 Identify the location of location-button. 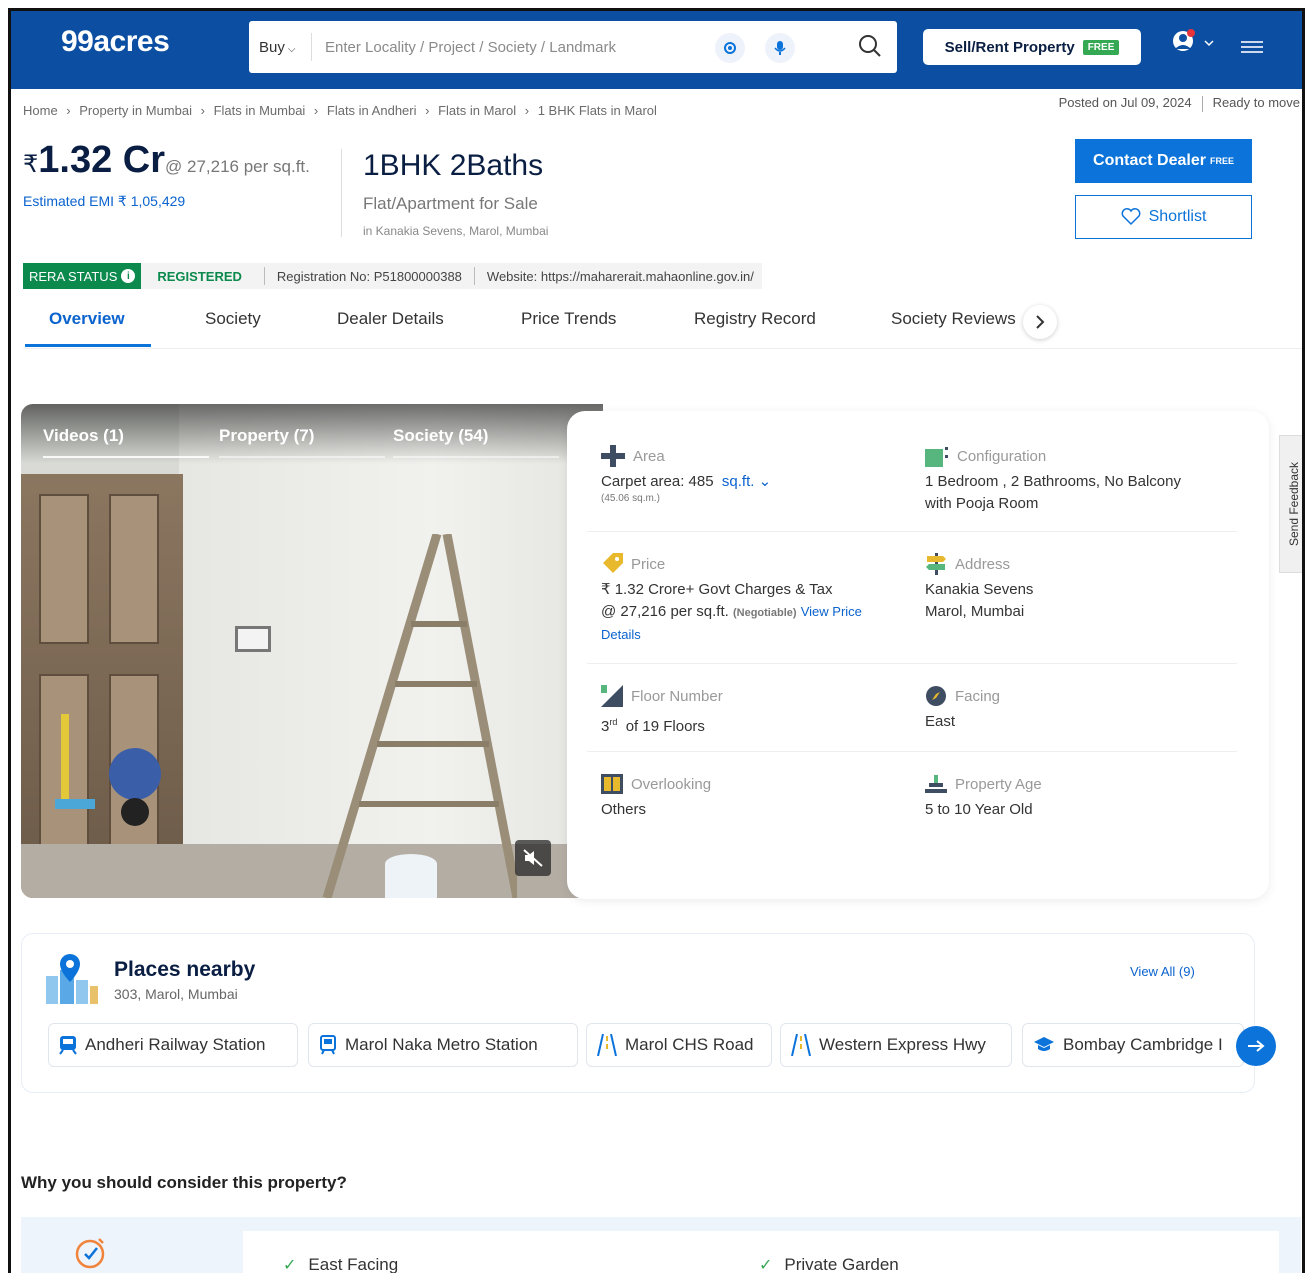
(730, 48).